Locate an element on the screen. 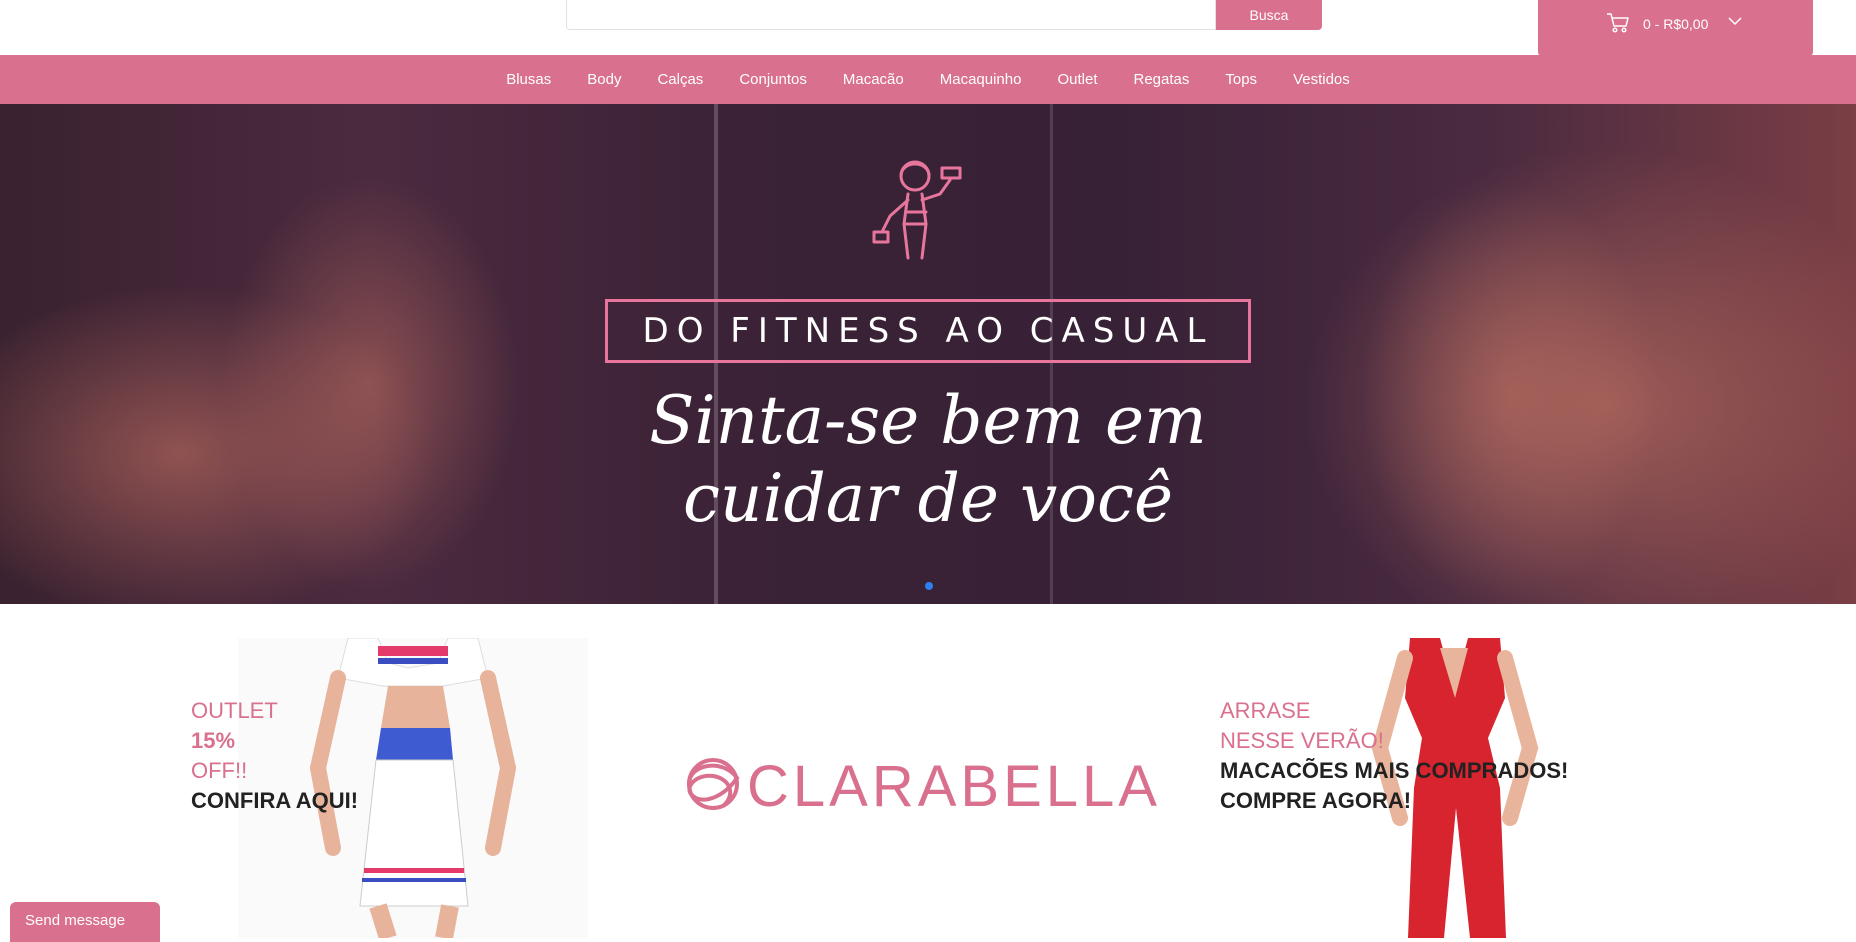 The height and width of the screenshot is (942, 1856). hero-figure-left is located at coordinates (370, 384).